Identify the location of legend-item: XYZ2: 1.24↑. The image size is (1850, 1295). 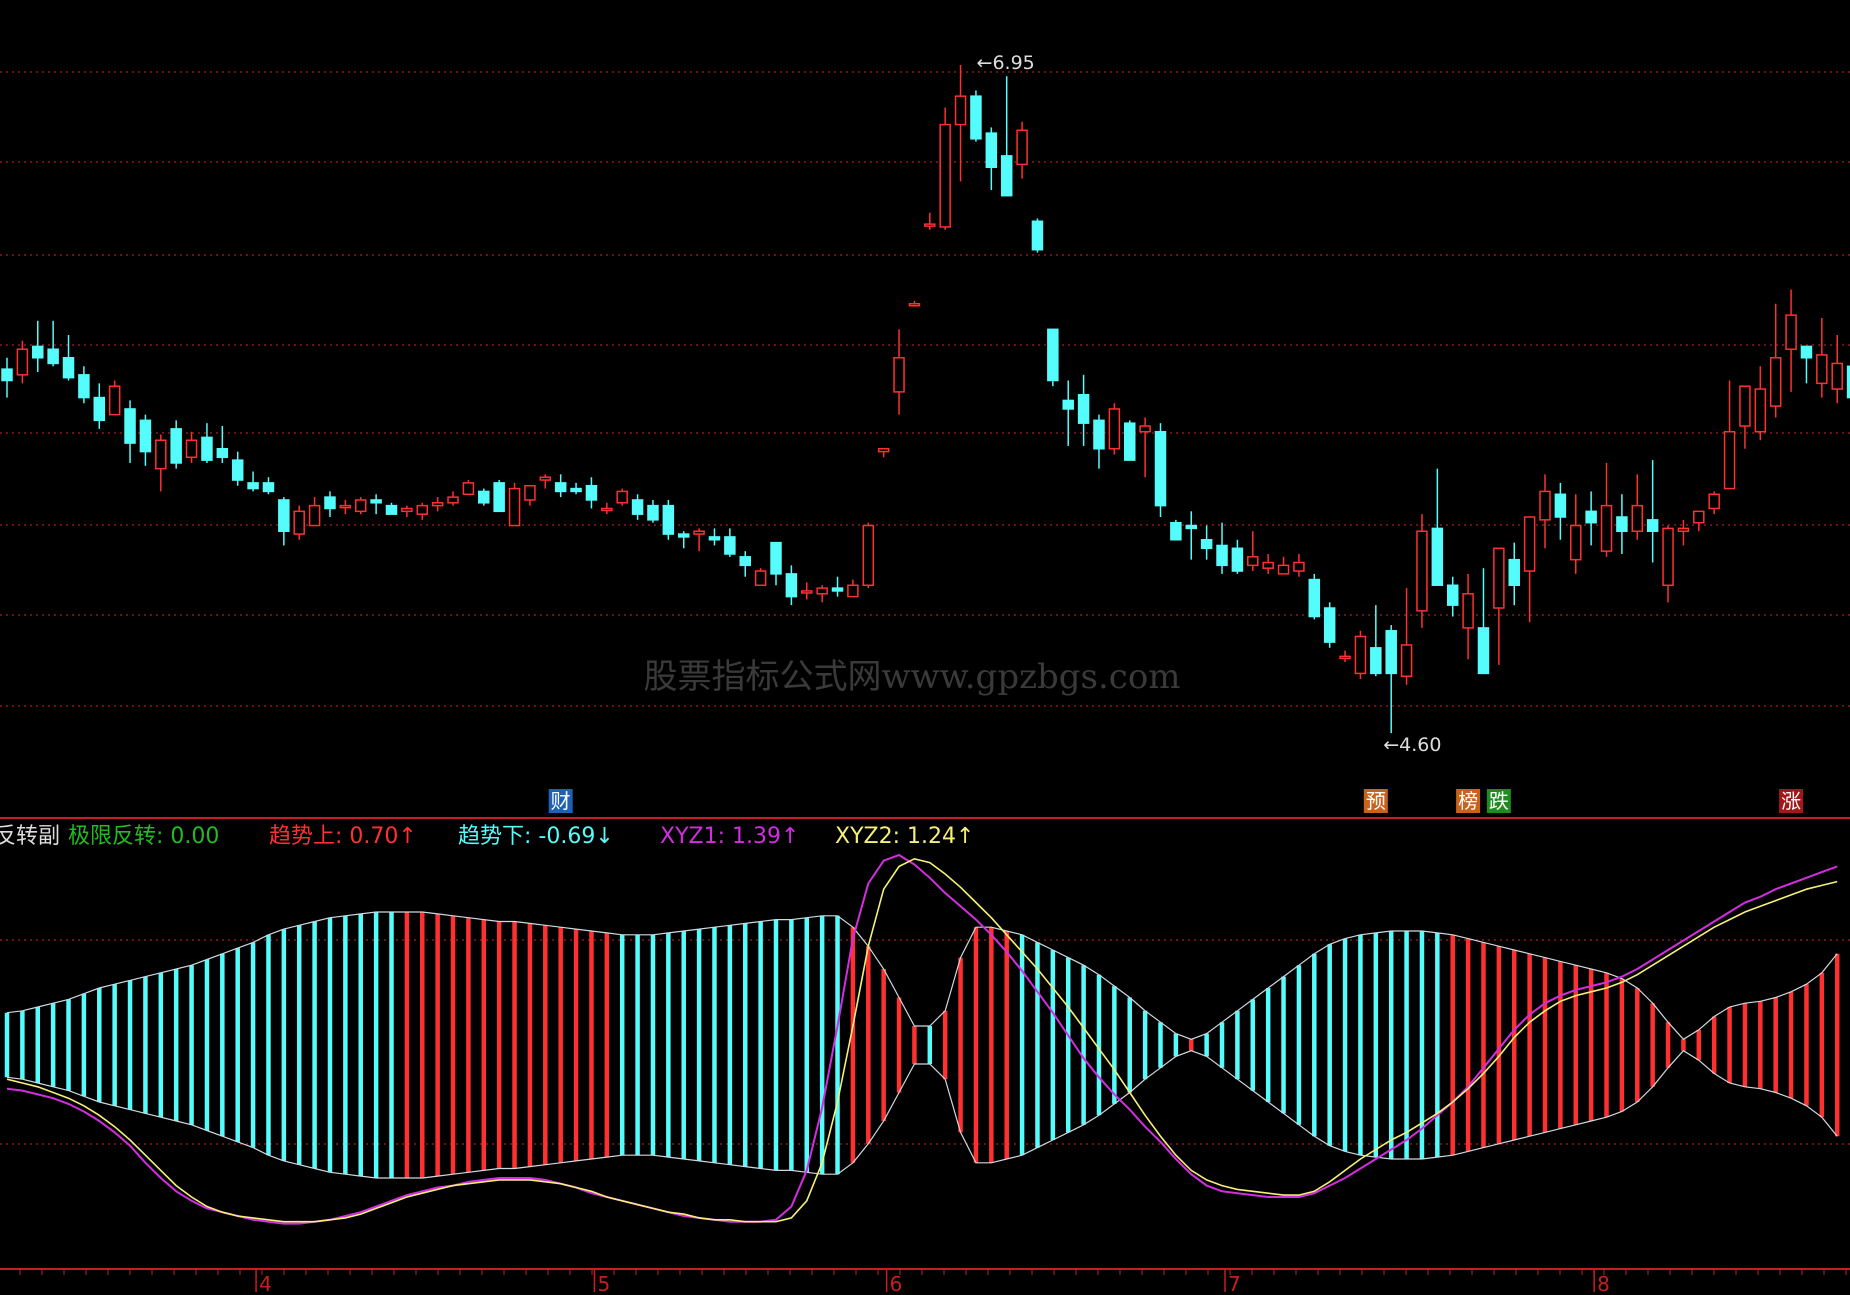
(904, 836).